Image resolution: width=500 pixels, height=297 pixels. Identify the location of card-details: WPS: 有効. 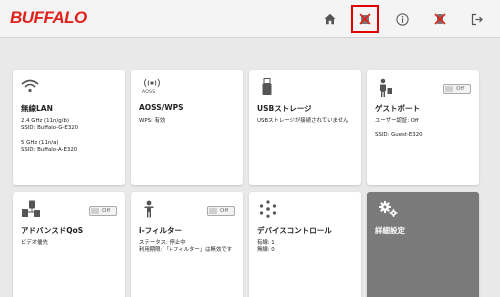
(152, 121).